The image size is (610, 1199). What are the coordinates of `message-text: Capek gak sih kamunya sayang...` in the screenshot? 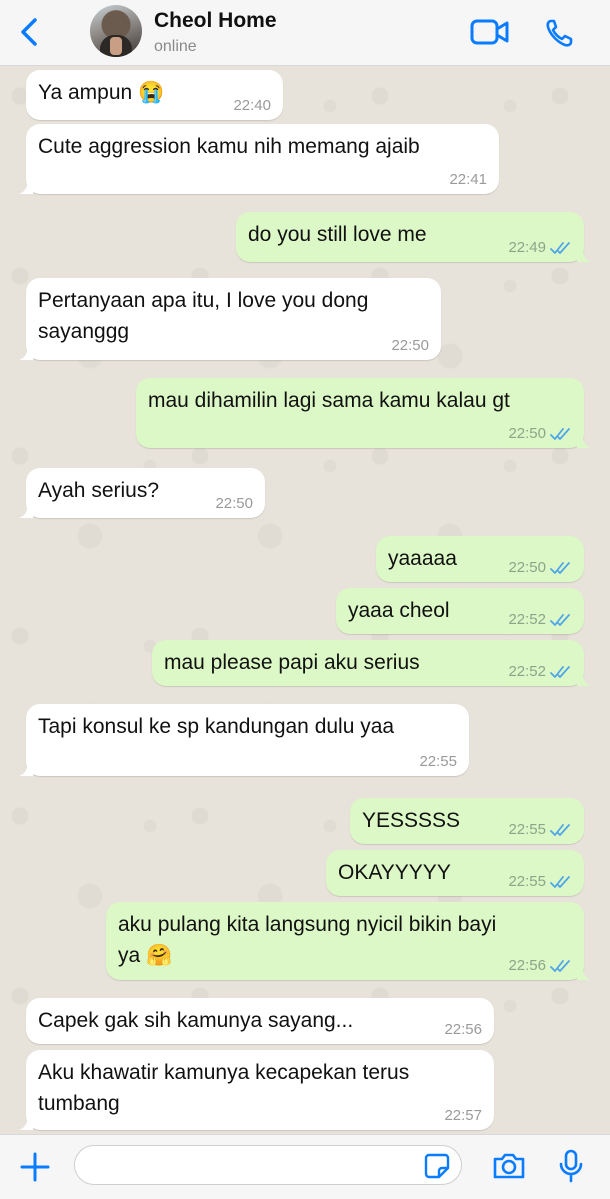 It's located at (196, 1020).